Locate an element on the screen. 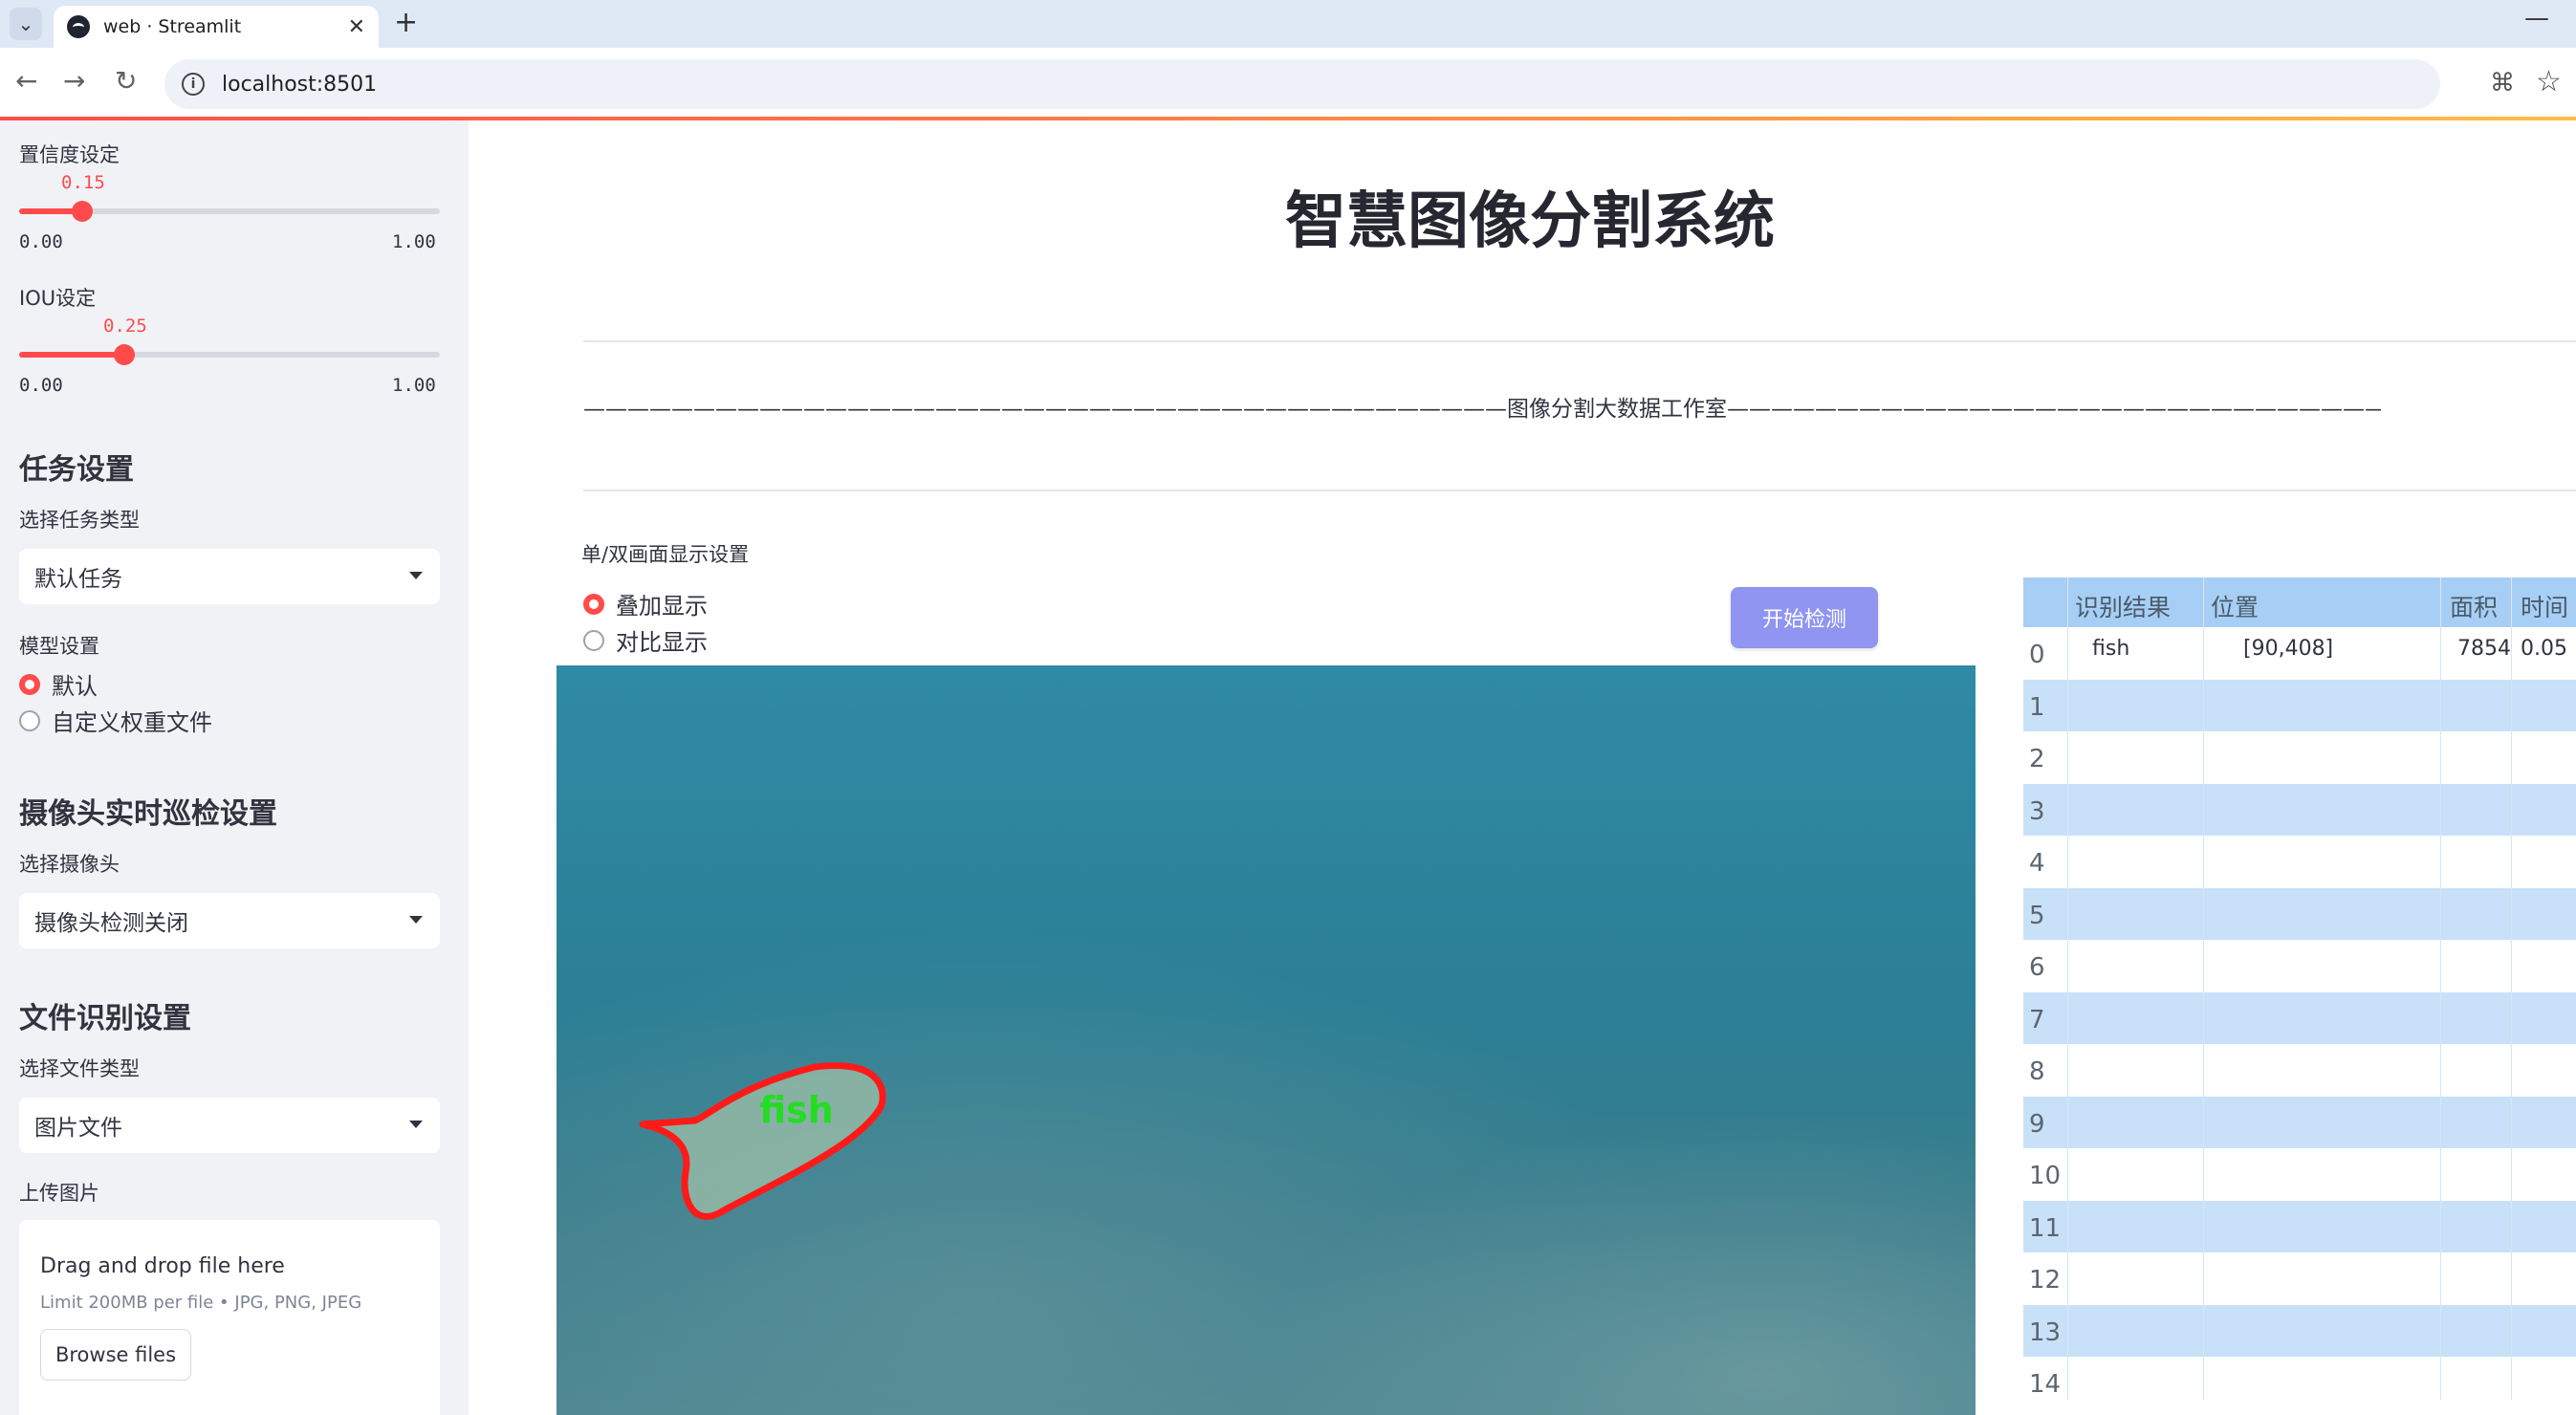 The height and width of the screenshot is (1415, 2576). browser-tab: web · Streamlit ✕ is located at coordinates (216, 27).